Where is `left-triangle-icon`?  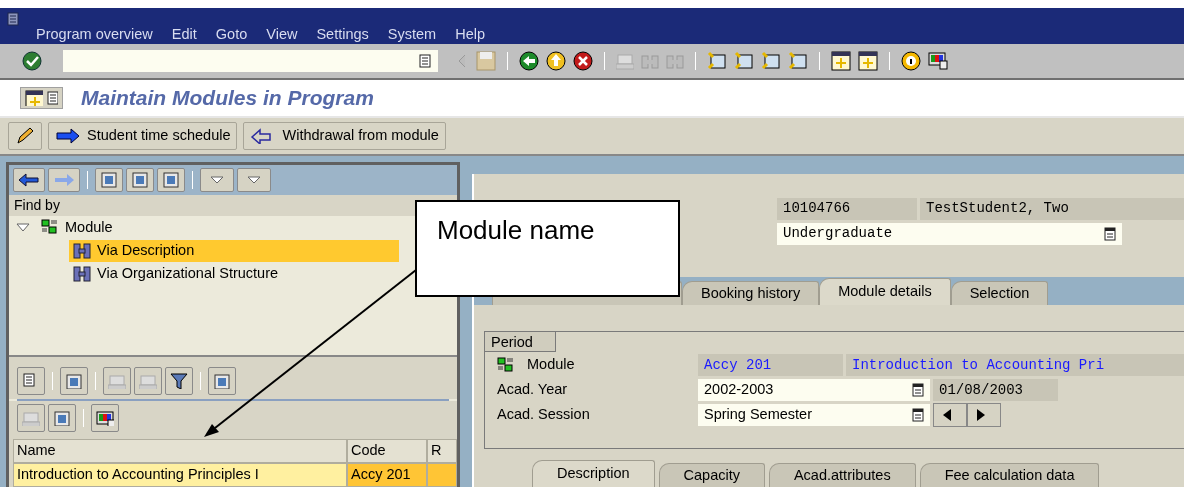
left-triangle-icon is located at coordinates (947, 415).